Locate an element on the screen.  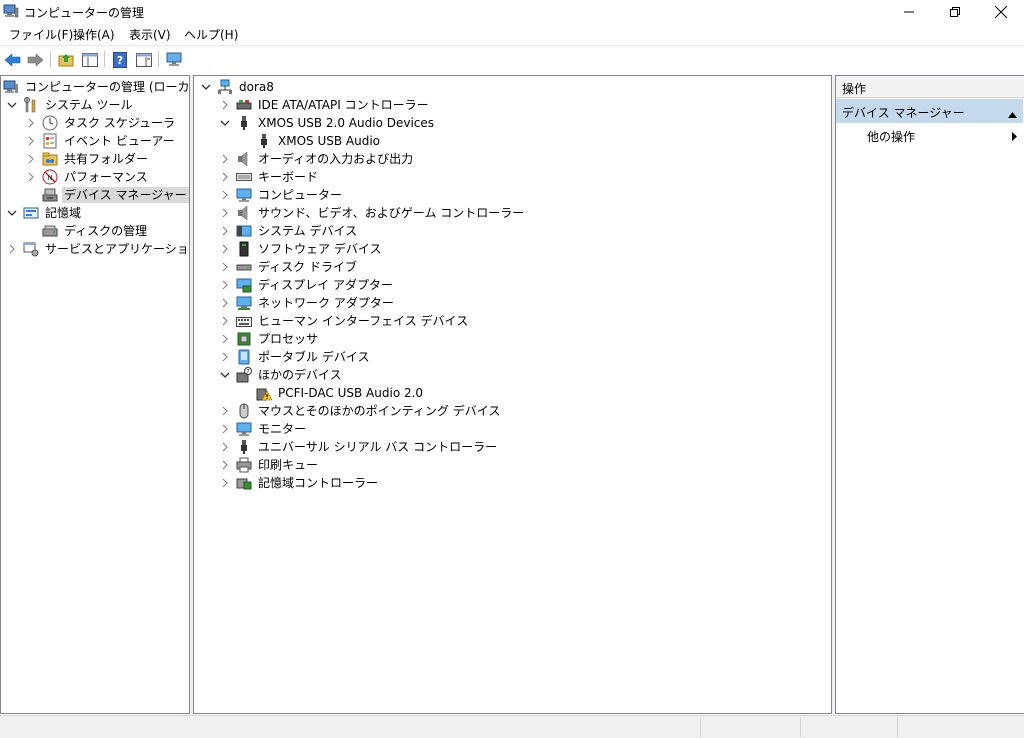
device-category: システム デバイス is located at coordinates (289, 231).